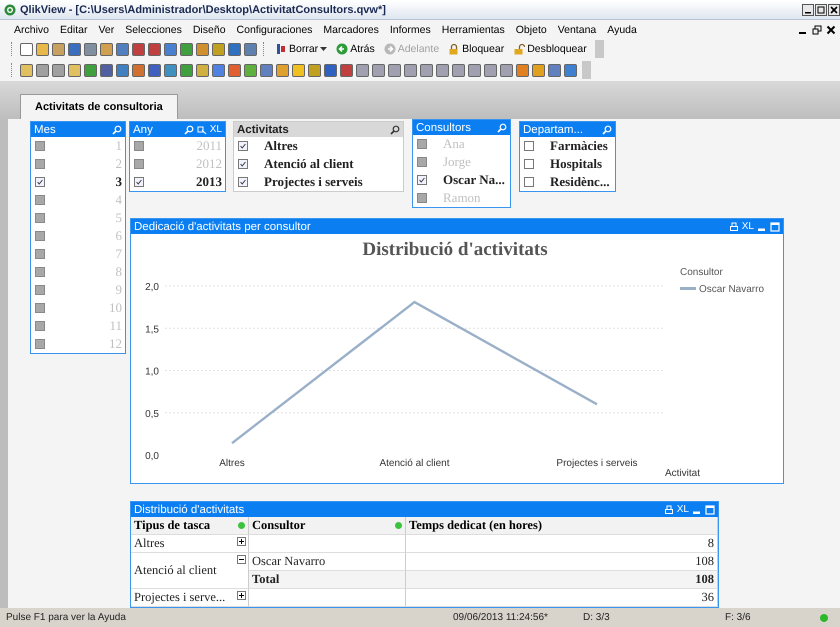 Image resolution: width=840 pixels, height=627 pixels. What do you see at coordinates (476, 49) in the screenshot?
I see `toolbar-button: Bloquear` at bounding box center [476, 49].